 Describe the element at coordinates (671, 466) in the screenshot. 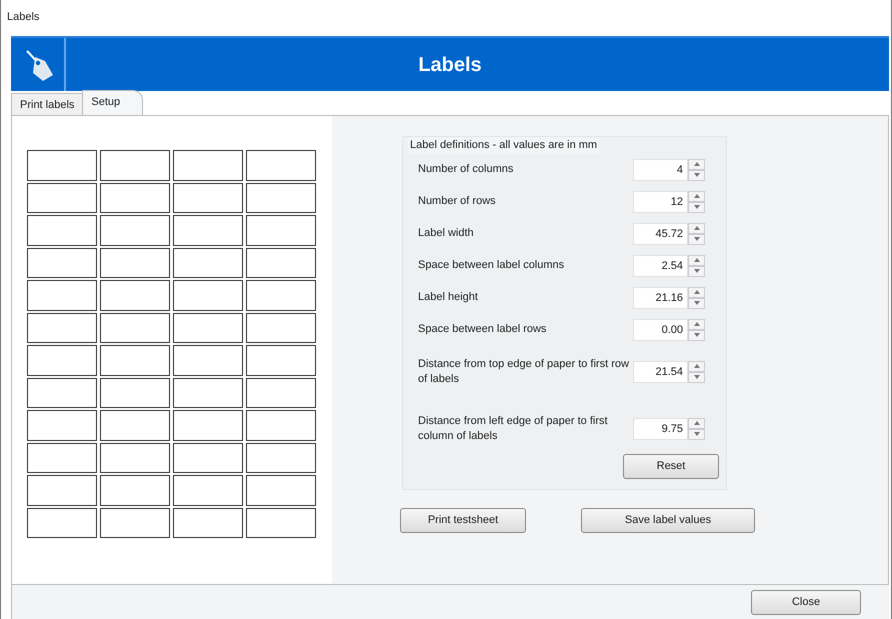

I see `reset-button: Reset` at that location.